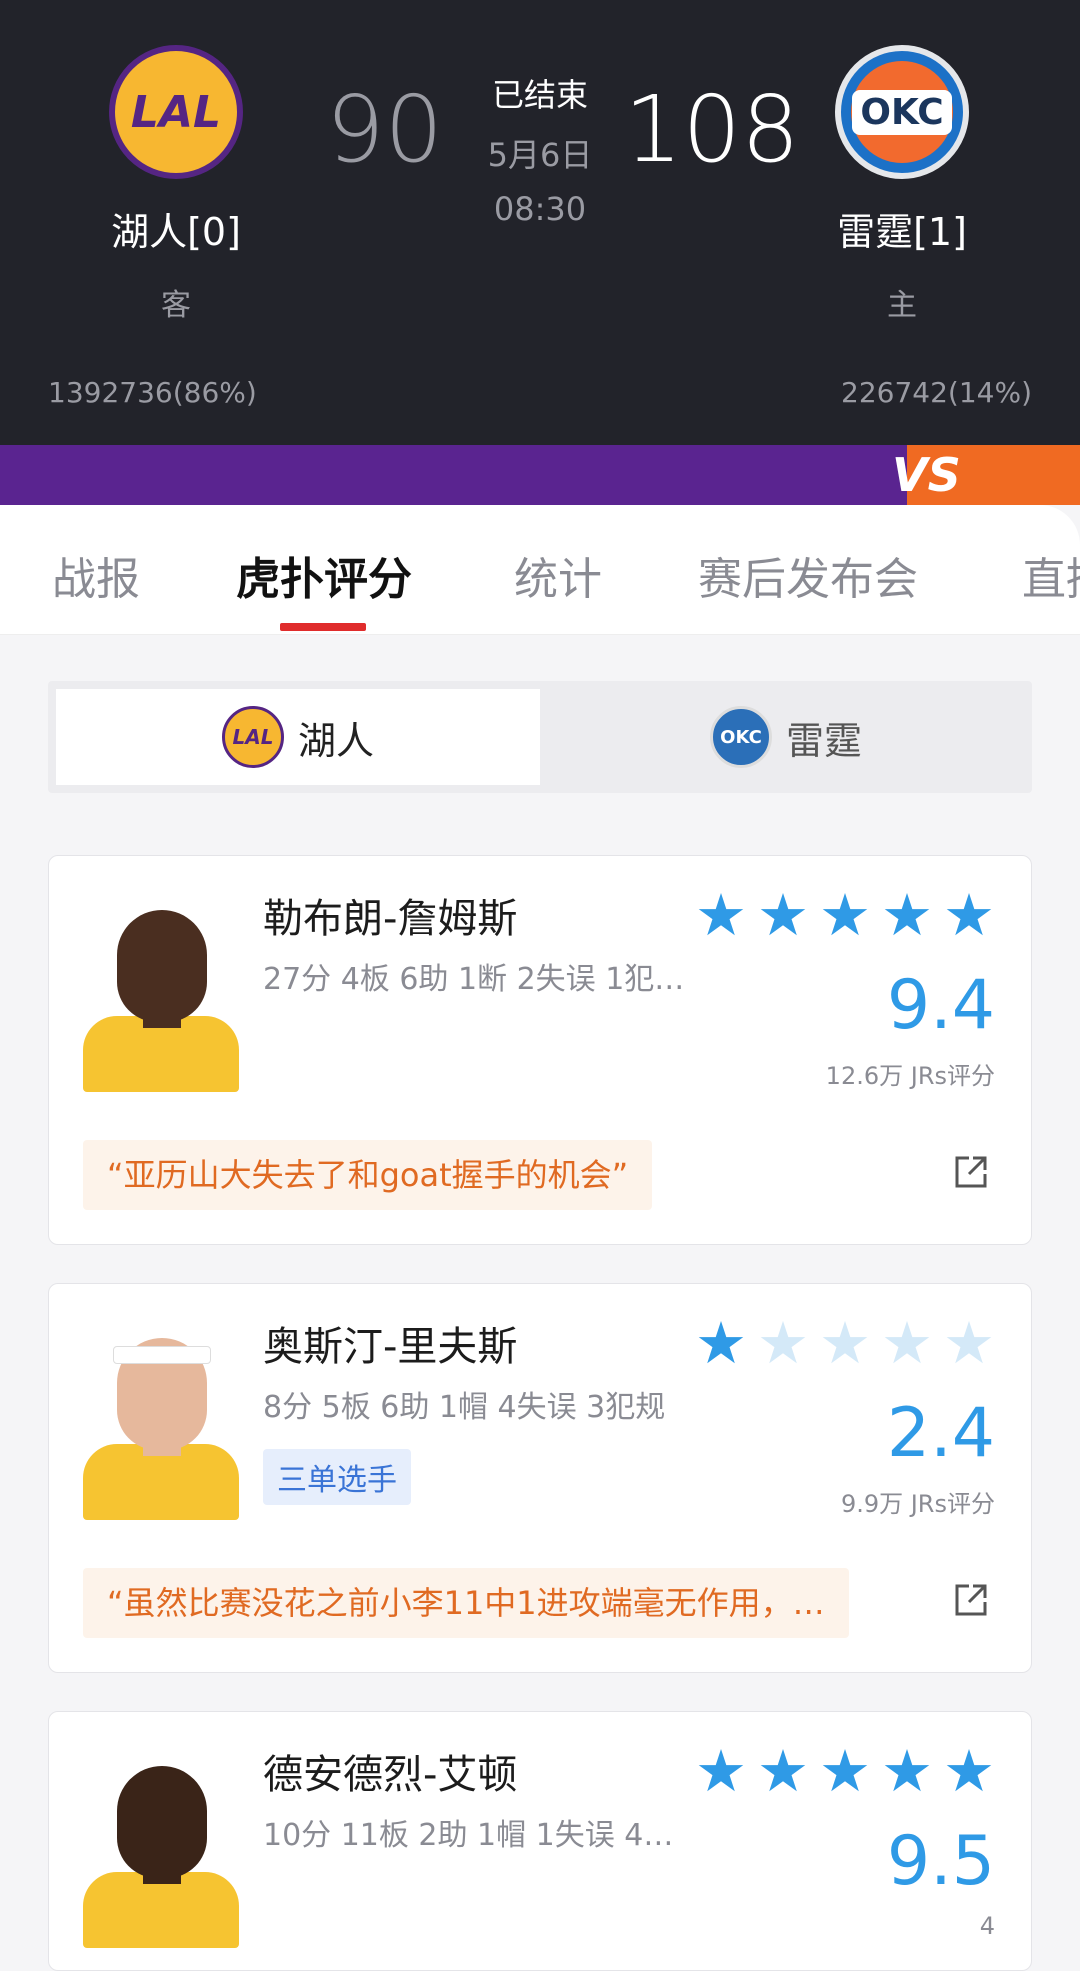 Image resolution: width=1080 pixels, height=1971 pixels. I want to click on team-toggle: LAL 湖人 OKC 雷霆, so click(540, 737).